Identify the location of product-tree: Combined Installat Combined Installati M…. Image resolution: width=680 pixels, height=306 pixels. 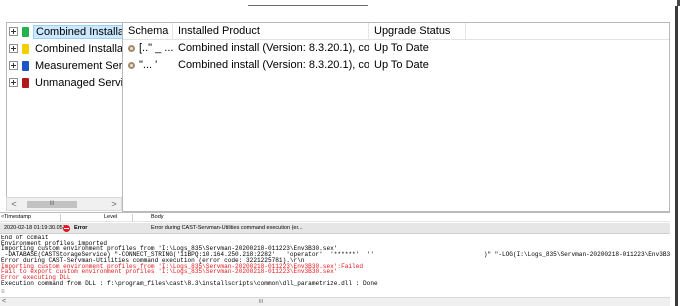
(64, 116).